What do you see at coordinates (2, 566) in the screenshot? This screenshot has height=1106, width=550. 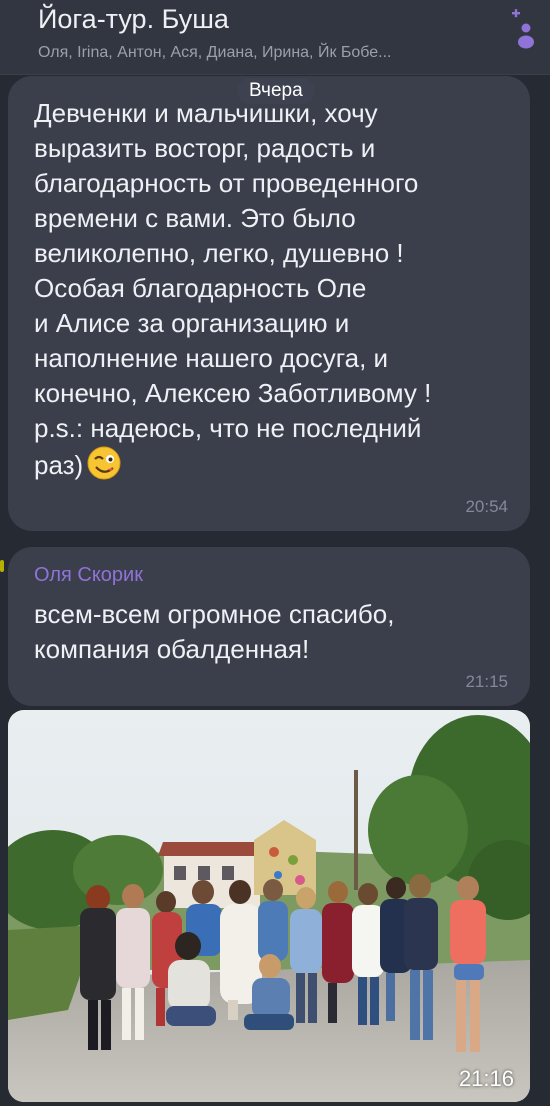 I see `unread-indicator` at bounding box center [2, 566].